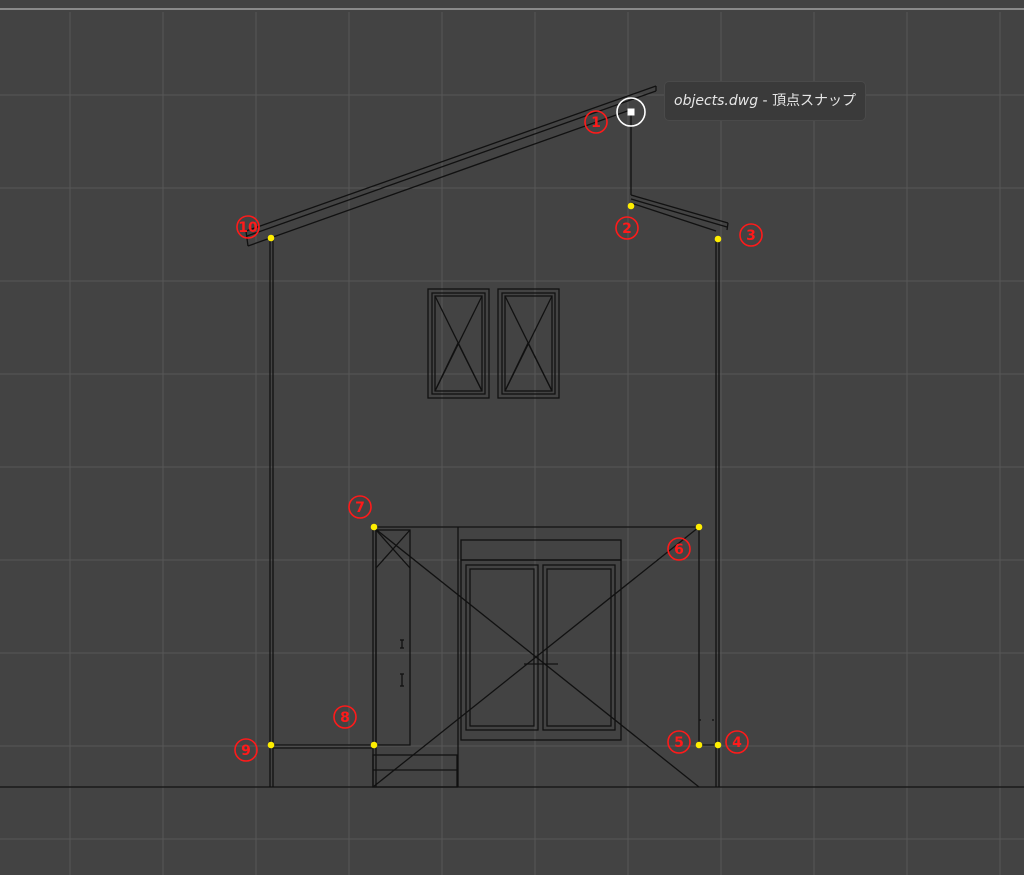 The width and height of the screenshot is (1024, 875). What do you see at coordinates (679, 172) in the screenshot?
I see `roof-right-eave` at bounding box center [679, 172].